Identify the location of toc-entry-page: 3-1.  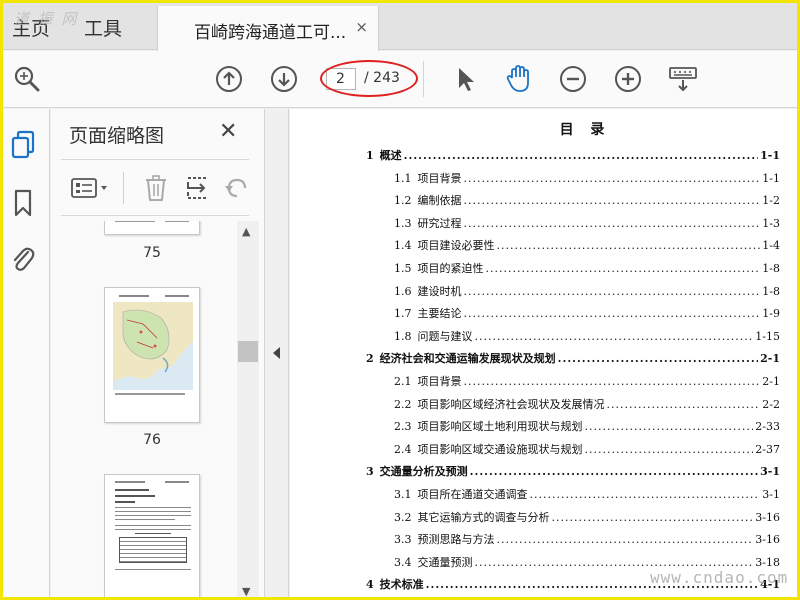
(770, 472).